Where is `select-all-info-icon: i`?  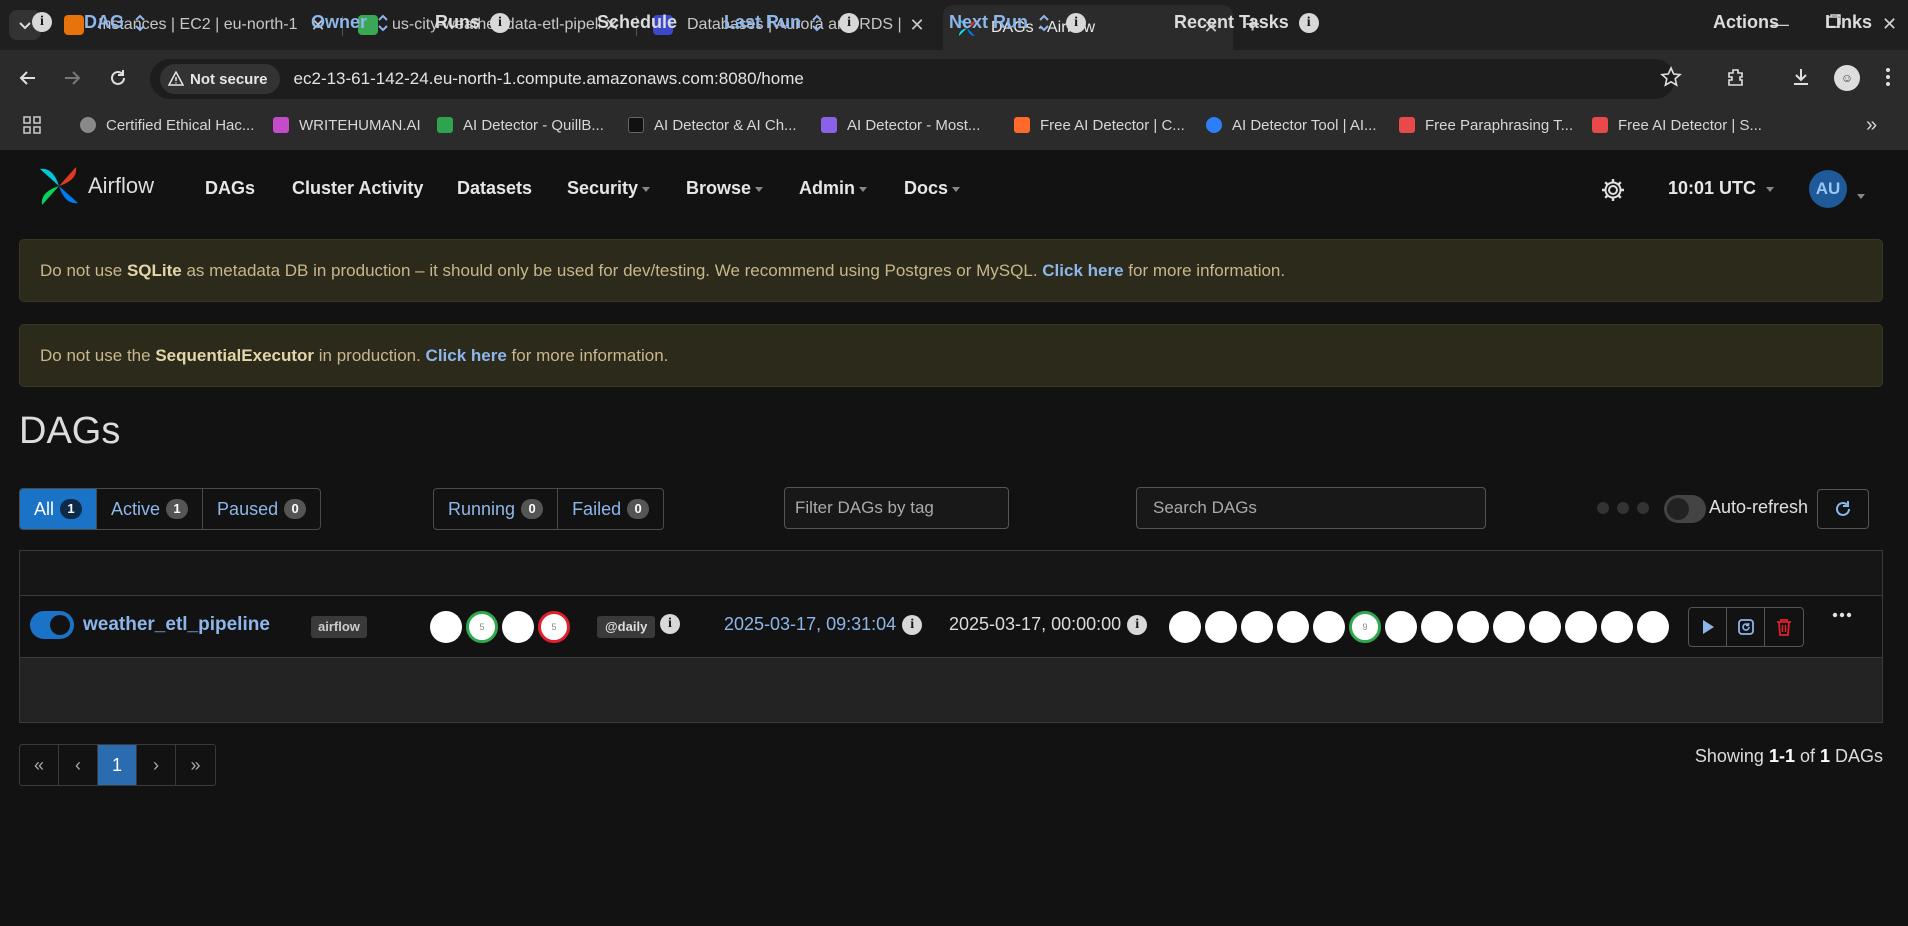 select-all-info-icon: i is located at coordinates (42, 22).